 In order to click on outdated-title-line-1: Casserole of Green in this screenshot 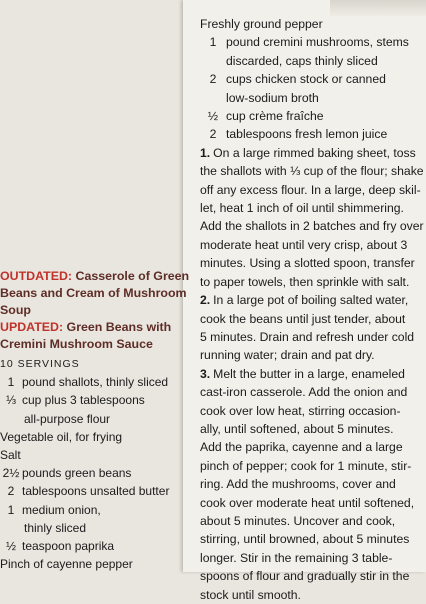, I will do `click(131, 276)`.